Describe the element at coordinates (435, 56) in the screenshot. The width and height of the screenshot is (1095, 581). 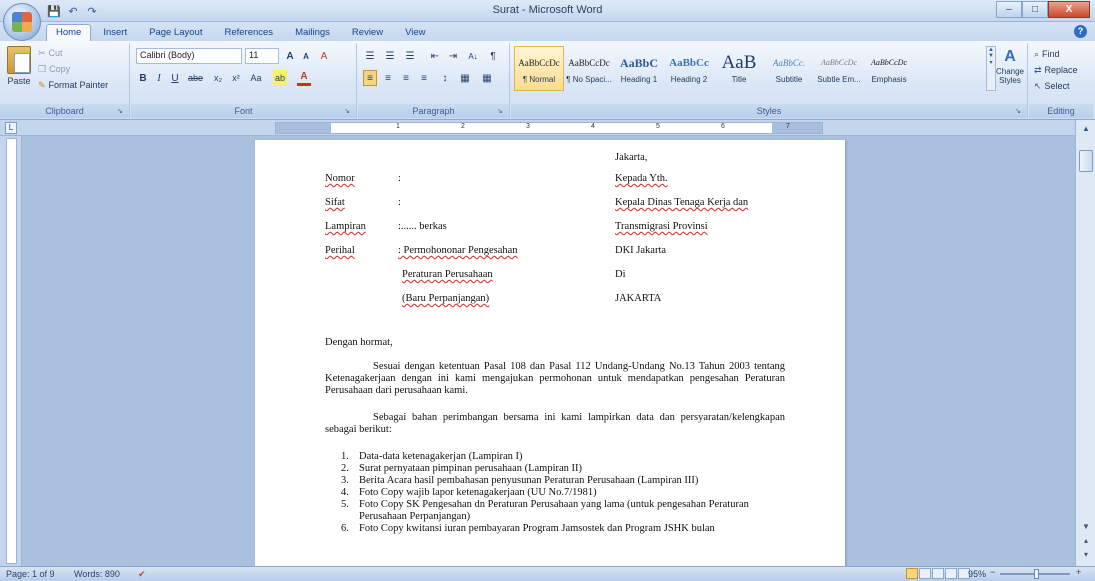
I see `decrease-indent-button: ⇤` at that location.